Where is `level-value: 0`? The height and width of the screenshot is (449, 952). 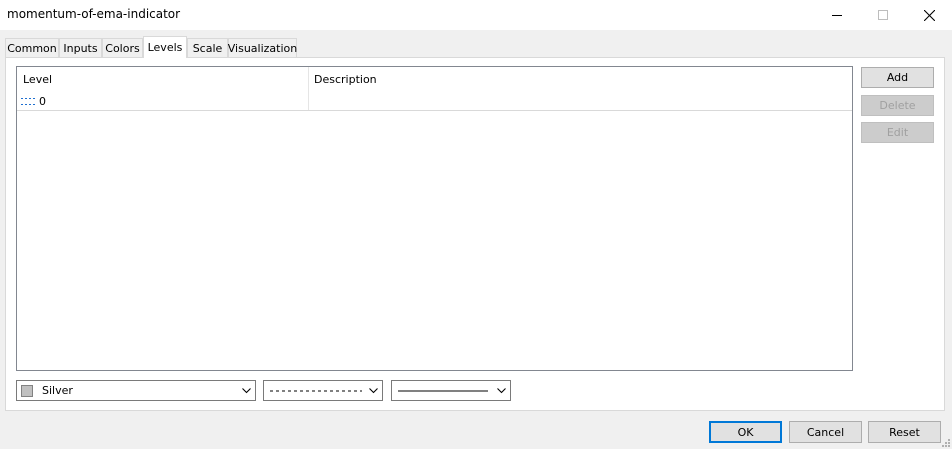 level-value: 0 is located at coordinates (42, 101).